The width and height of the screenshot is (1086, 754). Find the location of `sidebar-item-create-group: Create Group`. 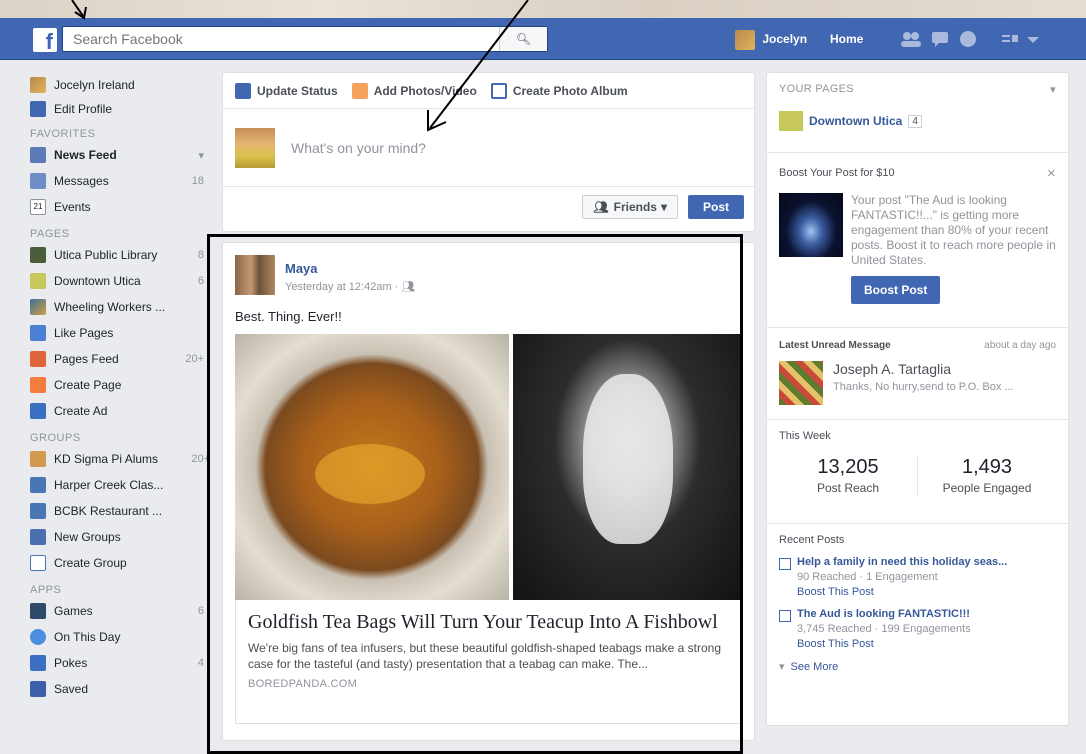

sidebar-item-create-group: Create Group is located at coordinates (120, 563).